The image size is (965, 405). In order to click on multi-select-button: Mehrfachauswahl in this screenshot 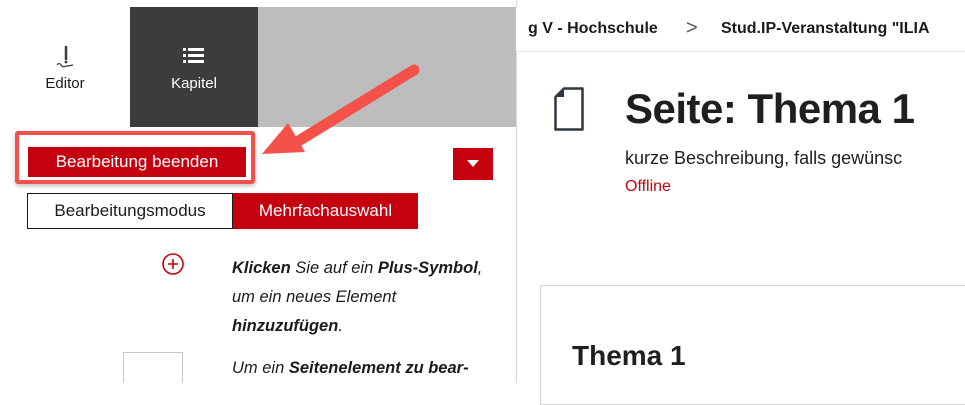, I will do `click(325, 211)`.